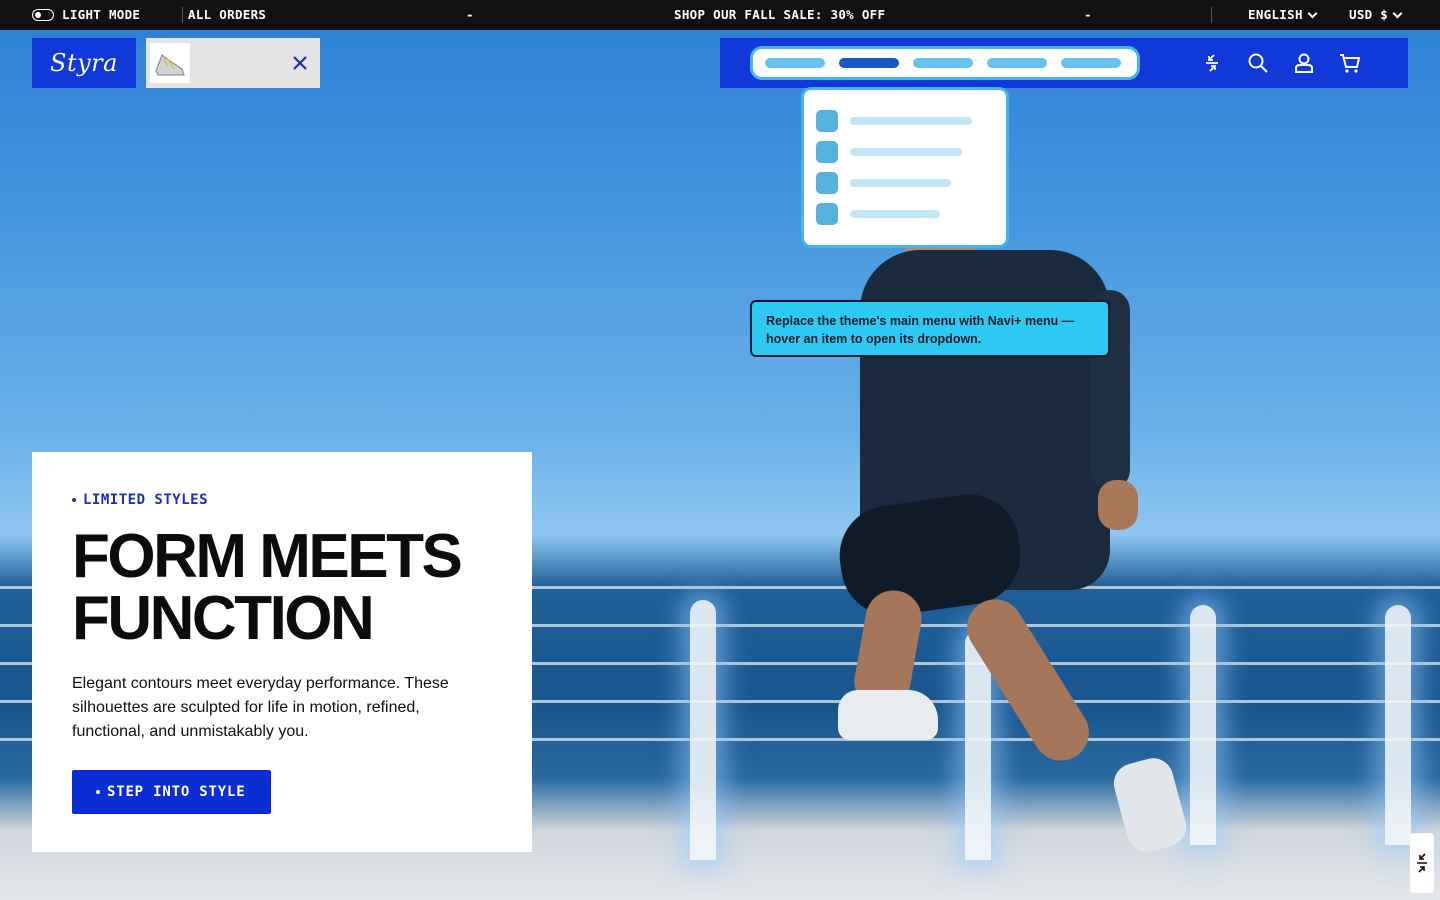 Image resolution: width=1440 pixels, height=900 pixels. I want to click on language-label: ENGLISH, so click(1275, 14).